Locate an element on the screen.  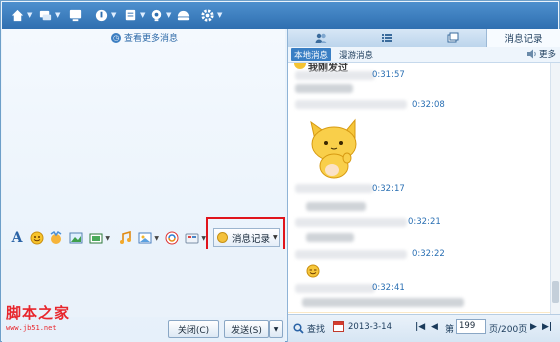
date-picker: 2013-3-14 is located at coordinates (362, 326).